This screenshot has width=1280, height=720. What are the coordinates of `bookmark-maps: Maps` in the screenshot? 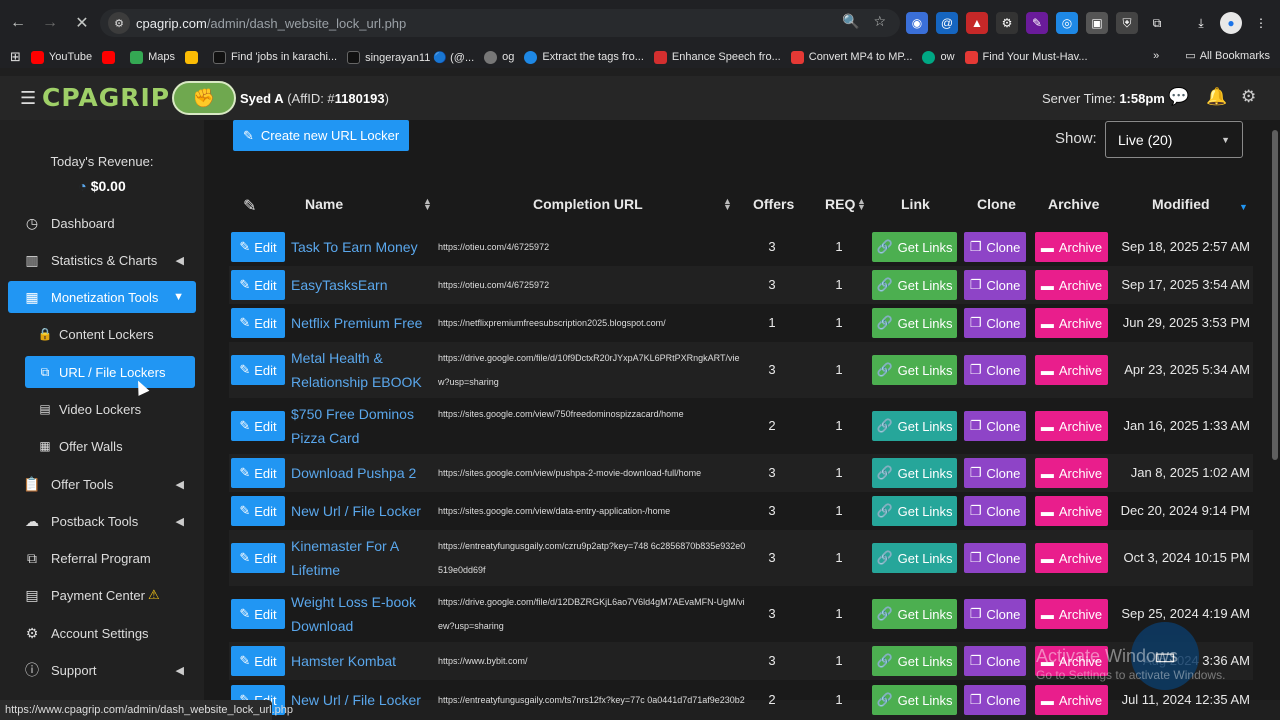 It's located at (152, 57).